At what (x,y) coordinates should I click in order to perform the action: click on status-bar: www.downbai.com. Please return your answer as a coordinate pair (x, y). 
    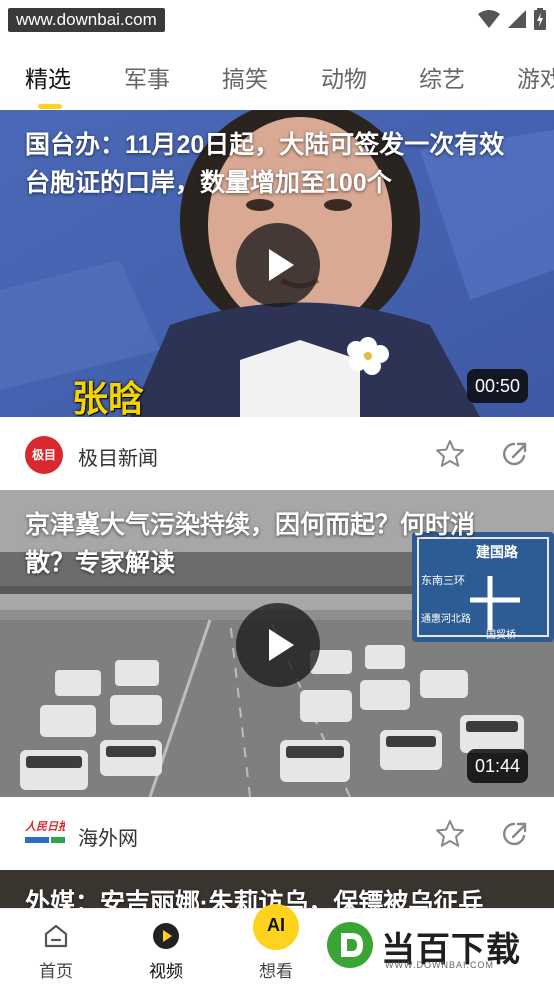
    Looking at the image, I should click on (277, 19).